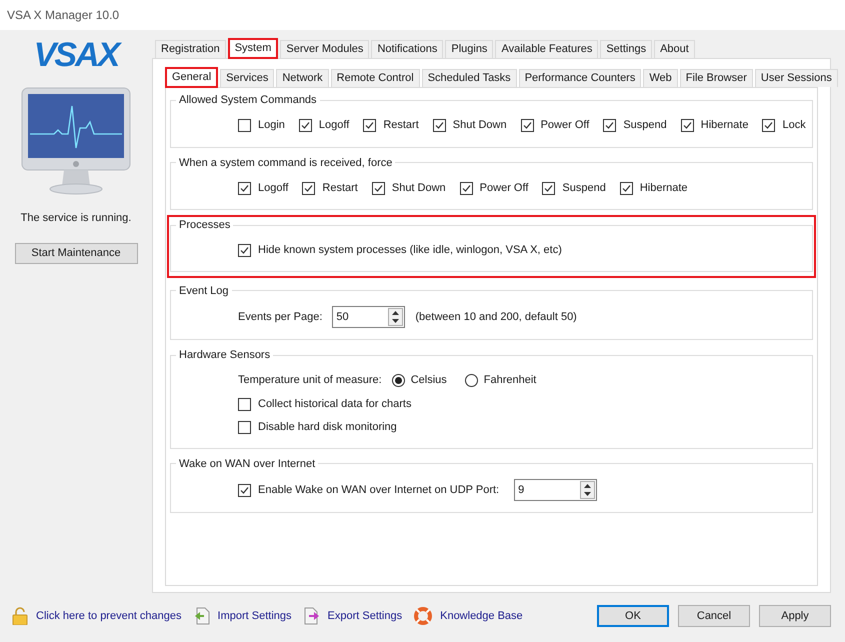  Describe the element at coordinates (76, 253) in the screenshot. I see `start-maintenance-button: Start Maintenance` at that location.